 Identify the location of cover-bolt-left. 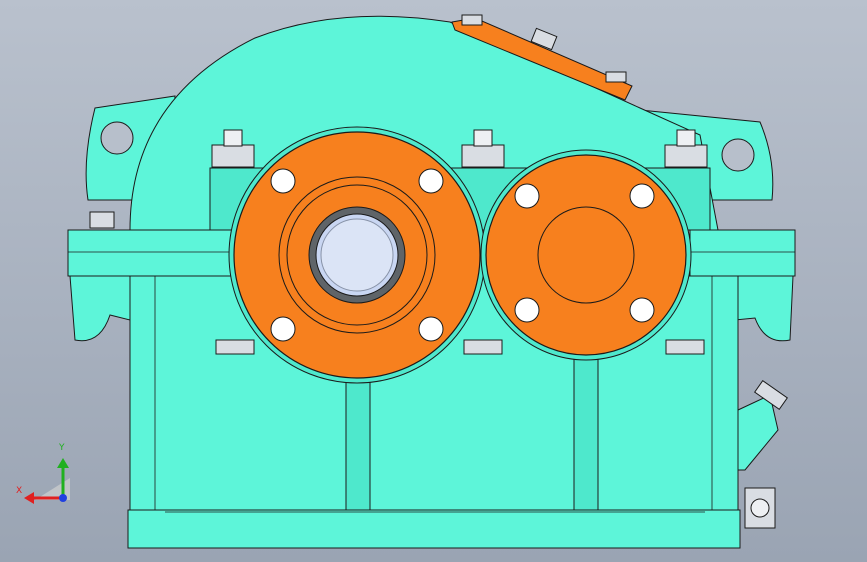
(472, 20).